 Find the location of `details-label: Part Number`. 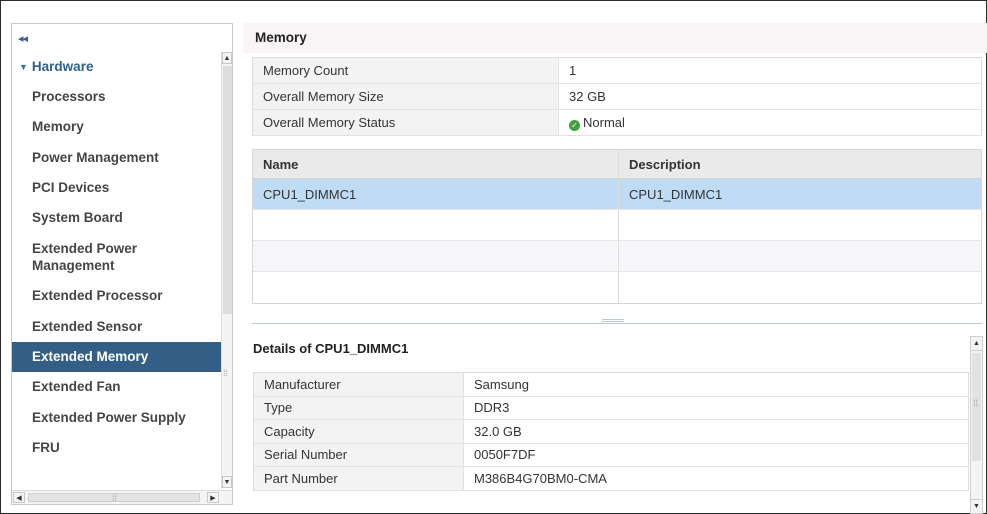

details-label: Part Number is located at coordinates (358, 478).